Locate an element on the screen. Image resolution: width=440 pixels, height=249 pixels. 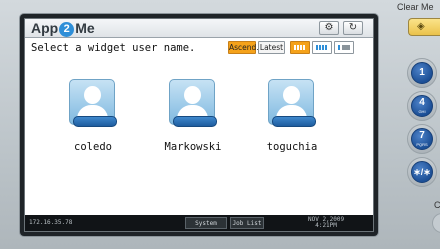
gear-icon: ⚙ is located at coordinates (329, 27).